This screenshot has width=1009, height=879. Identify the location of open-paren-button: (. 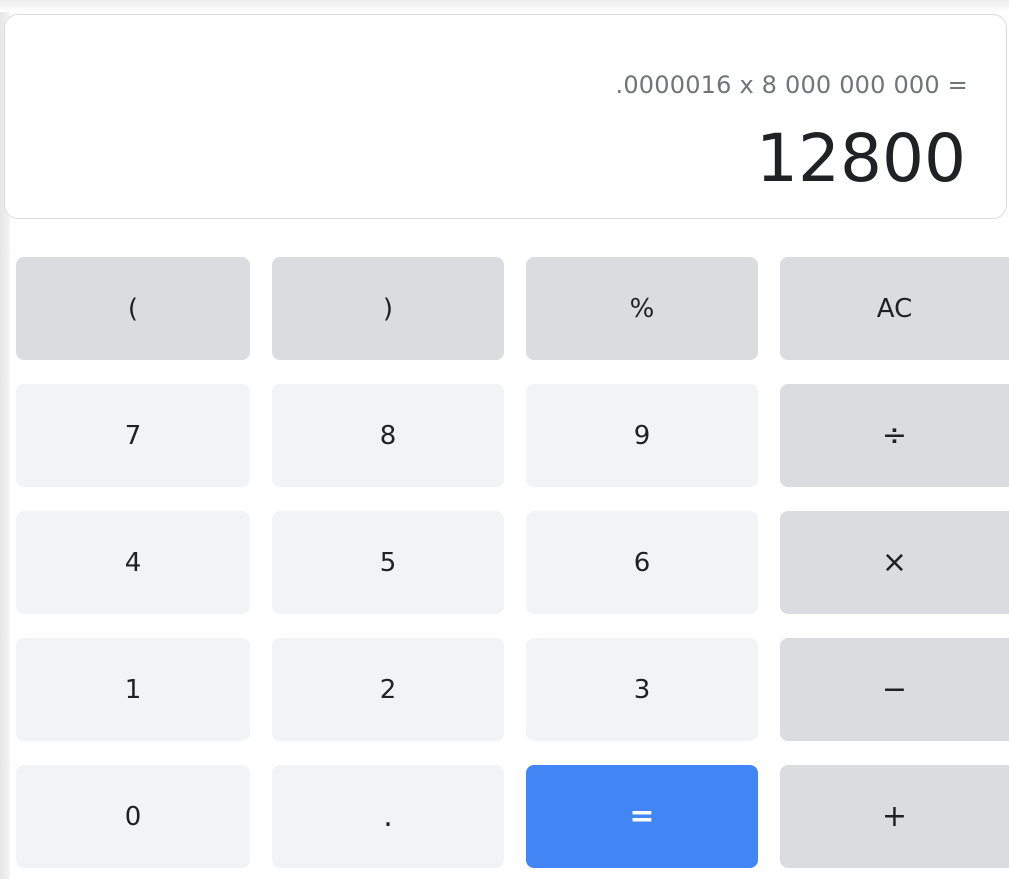
(133, 308).